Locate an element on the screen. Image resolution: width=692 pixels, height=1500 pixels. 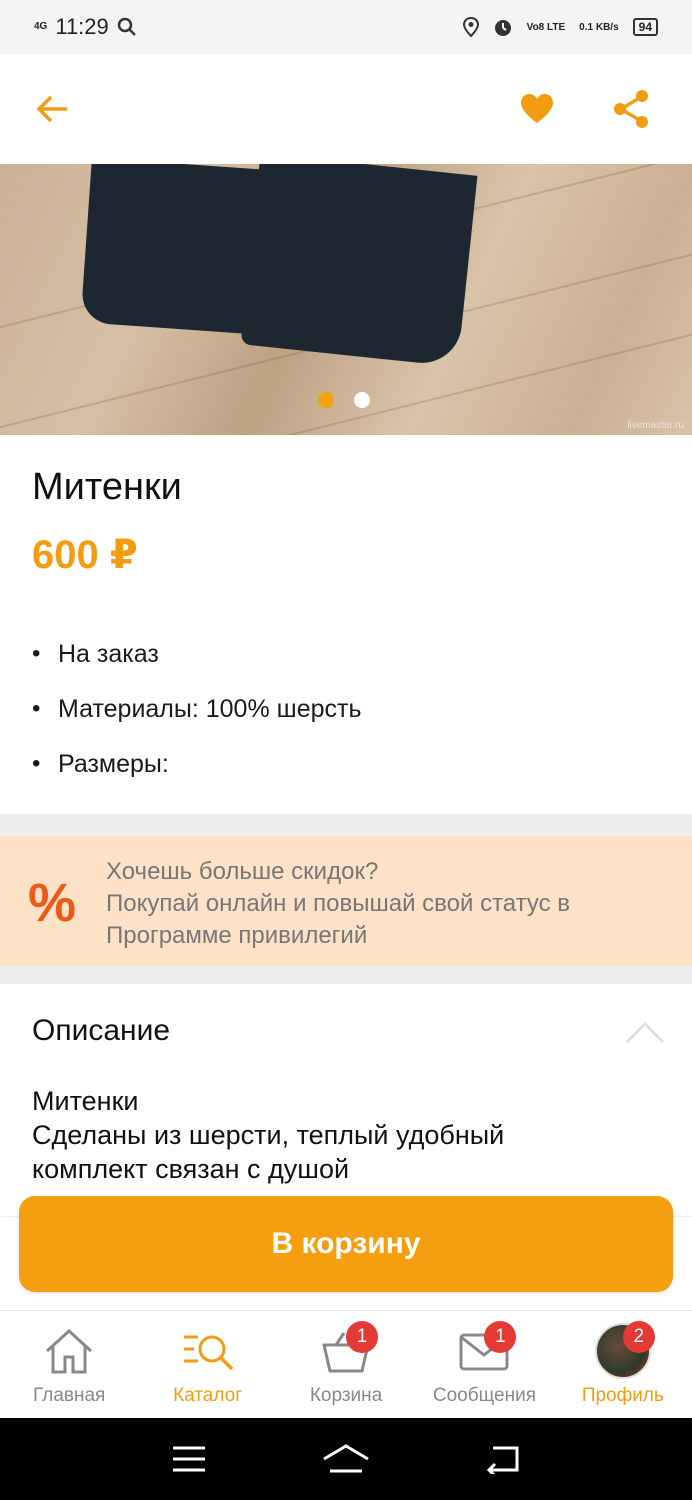
profile-badge: 2 is located at coordinates (638, 1337).